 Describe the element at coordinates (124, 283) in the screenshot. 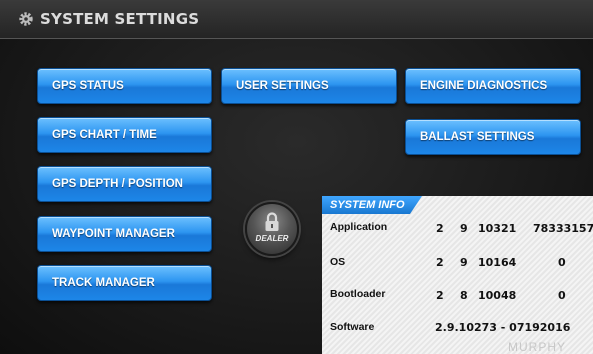

I see `track-manager-button: TRACK MANAGER` at that location.